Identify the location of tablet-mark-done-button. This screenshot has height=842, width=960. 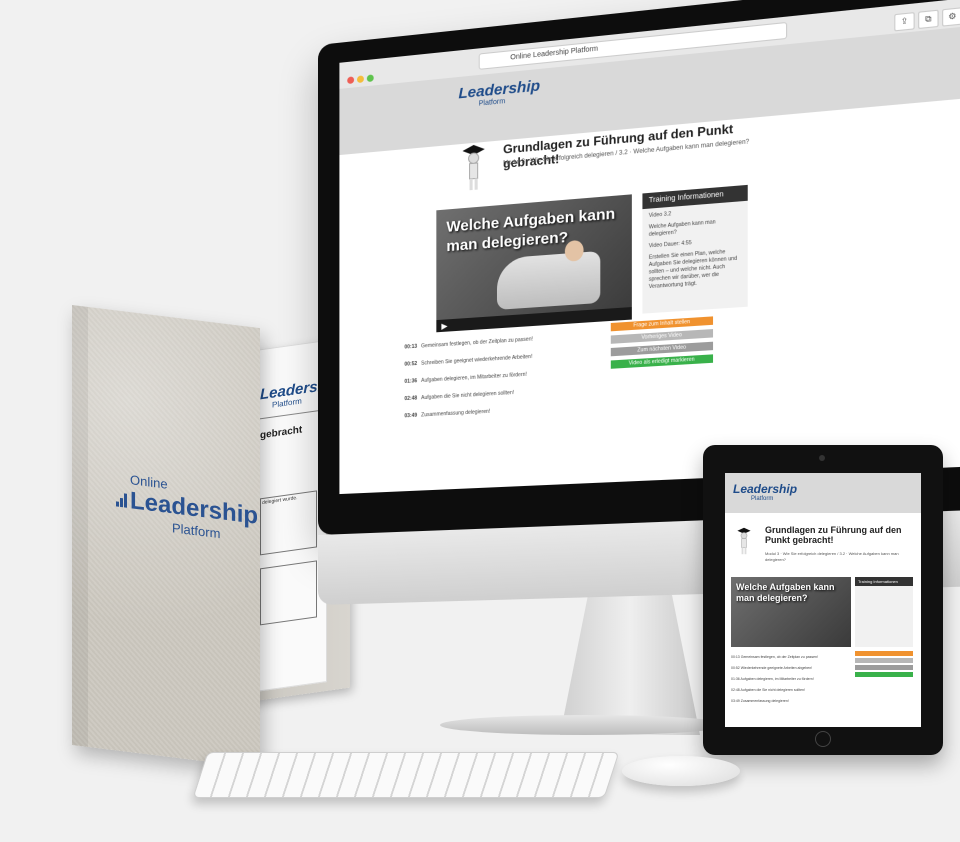
(884, 674).